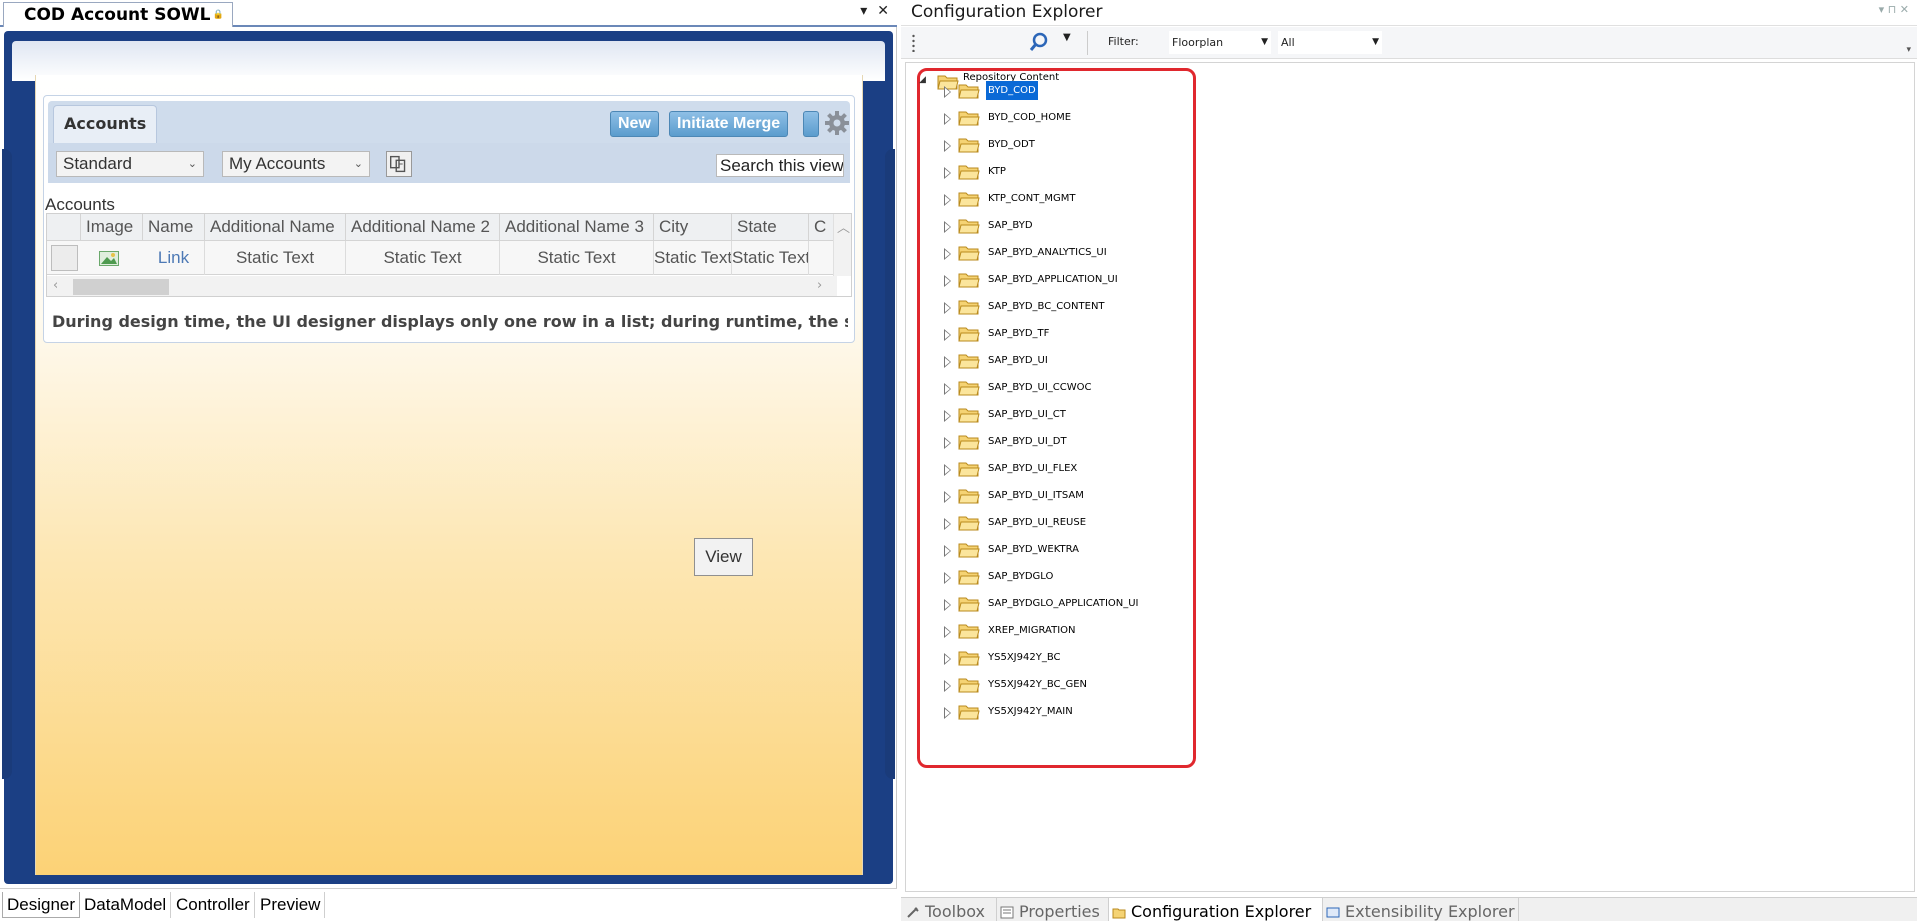 The width and height of the screenshot is (1917, 921). Describe the element at coordinates (1087, 43) in the screenshot. I see `toolbar-separator` at that location.